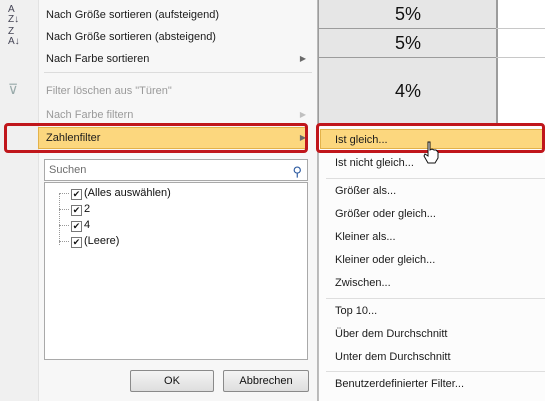  Describe the element at coordinates (178, 115) in the screenshot. I see `filter-by-color-item: Nach Farbe filtern ▶` at that location.